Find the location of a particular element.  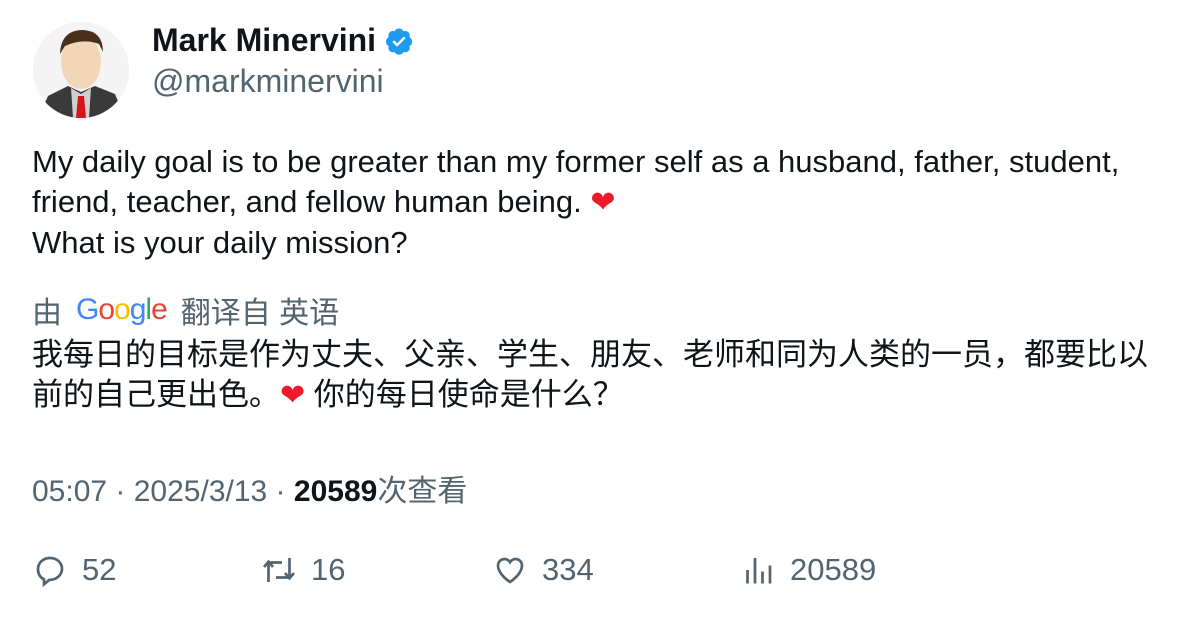

avatar-illustration is located at coordinates (81, 70).